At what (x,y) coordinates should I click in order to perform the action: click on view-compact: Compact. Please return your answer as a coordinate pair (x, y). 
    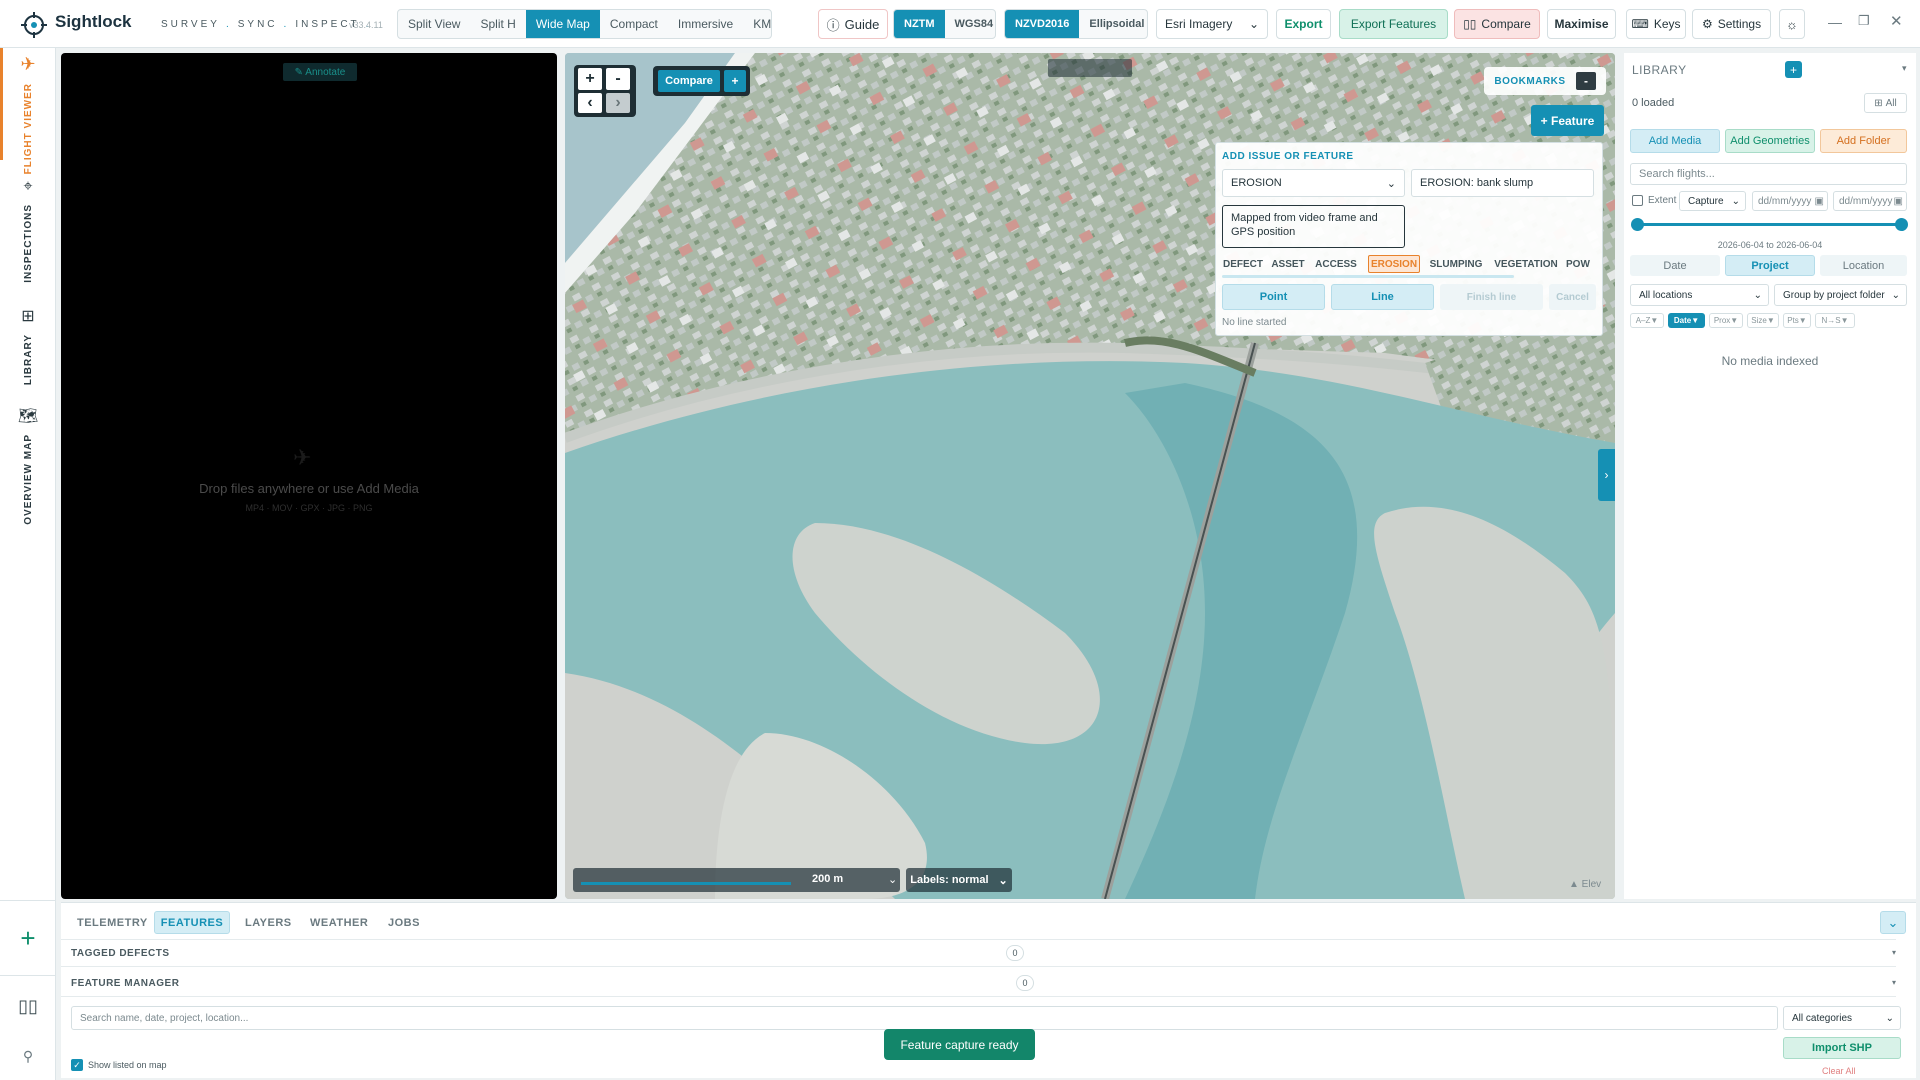
    Looking at the image, I should click on (634, 24).